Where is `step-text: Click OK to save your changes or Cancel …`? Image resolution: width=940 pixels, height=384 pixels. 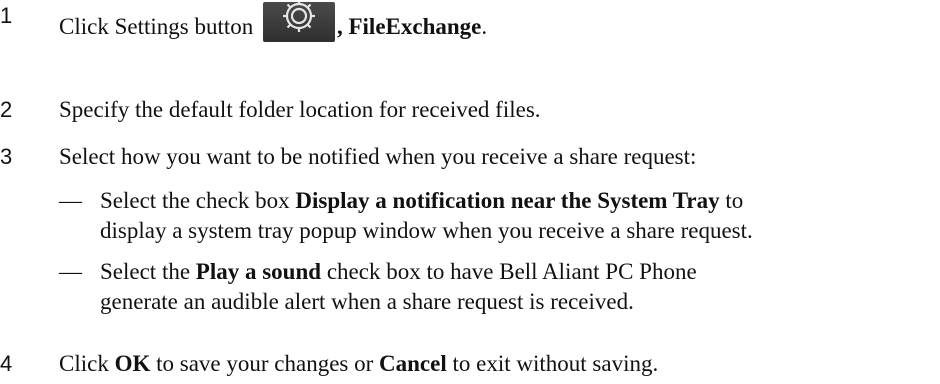 step-text: Click OK to save your changes or Cancel … is located at coordinates (358, 364).